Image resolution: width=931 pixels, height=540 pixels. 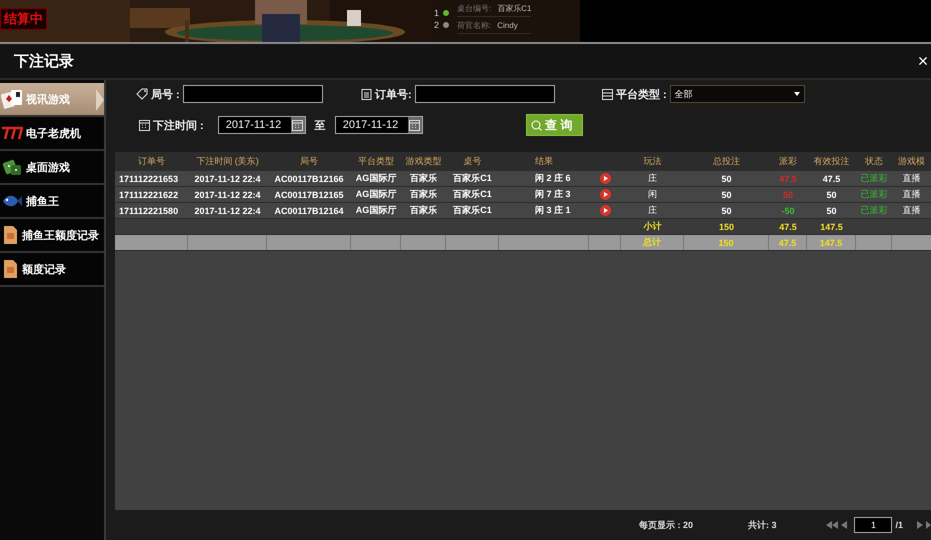 What do you see at coordinates (23, 19) in the screenshot?
I see `status-badge: 结算中` at bounding box center [23, 19].